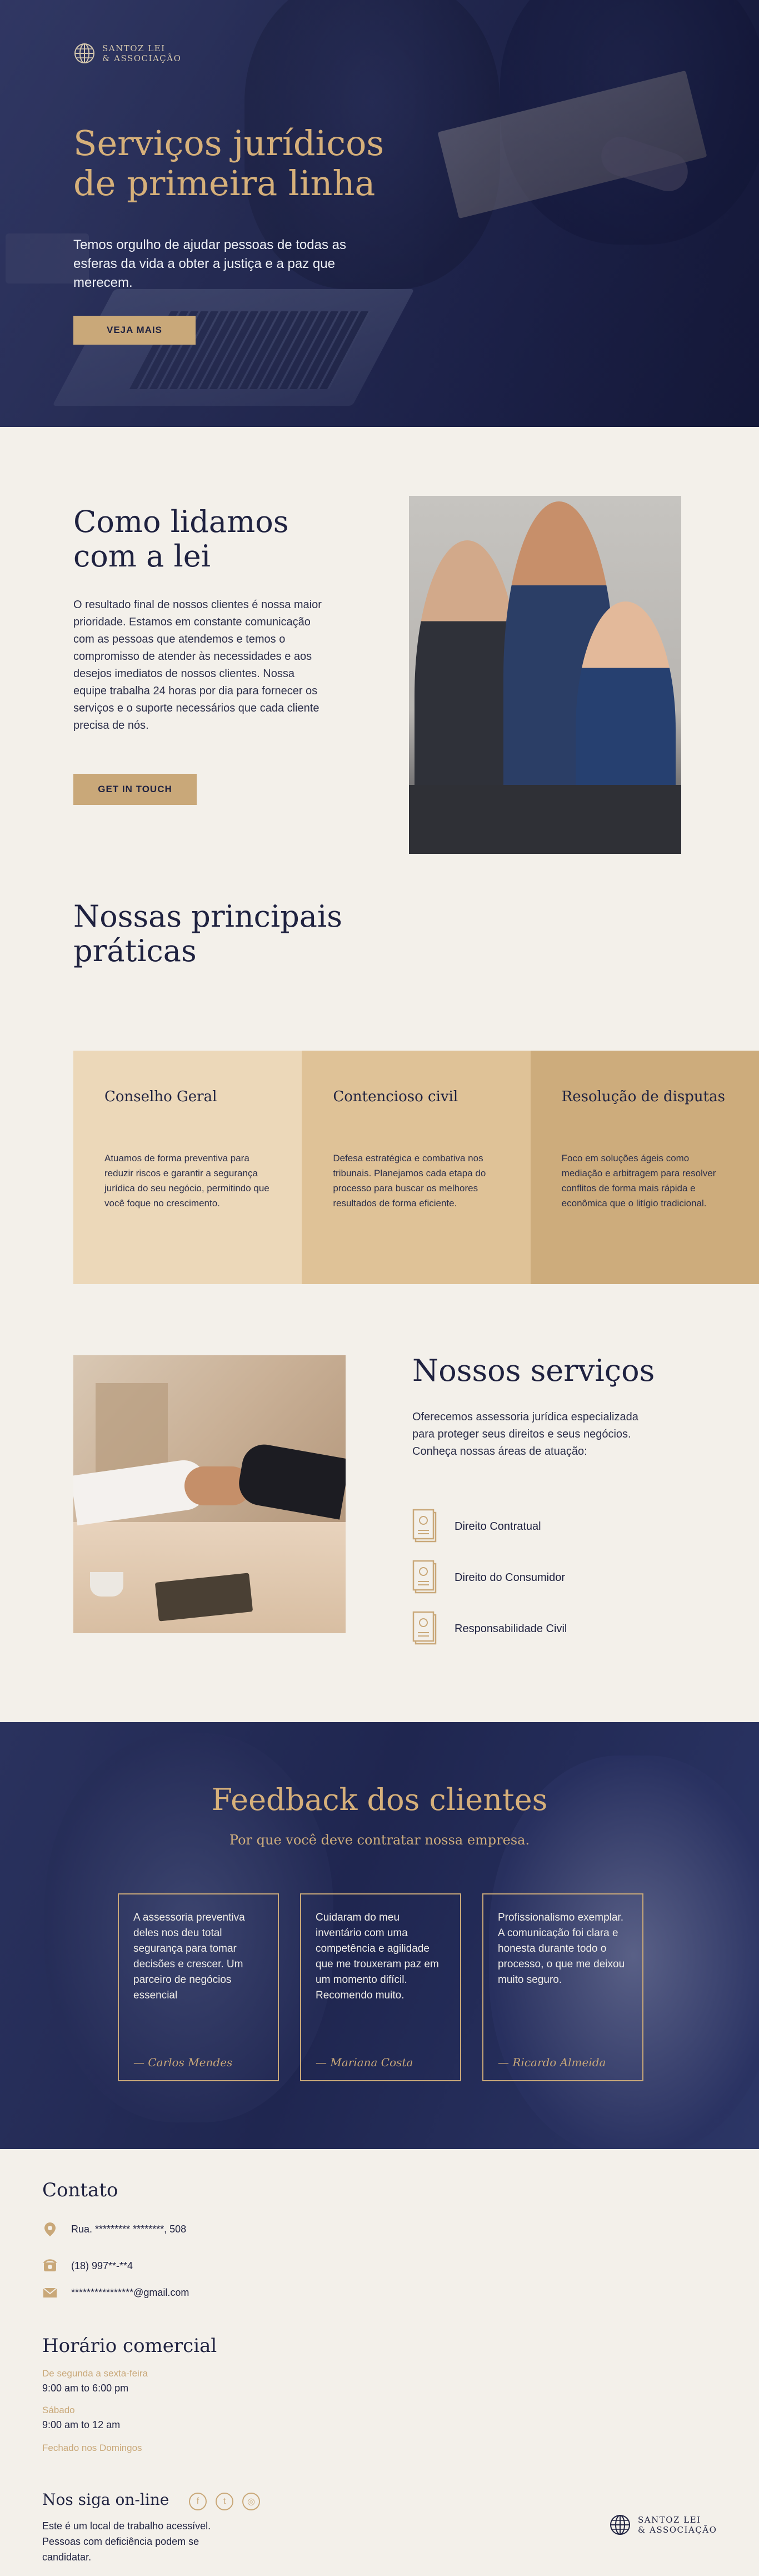  What do you see at coordinates (95, 2373) in the screenshot?
I see `hours-weekday-label: De segunda a sexta-feira` at bounding box center [95, 2373].